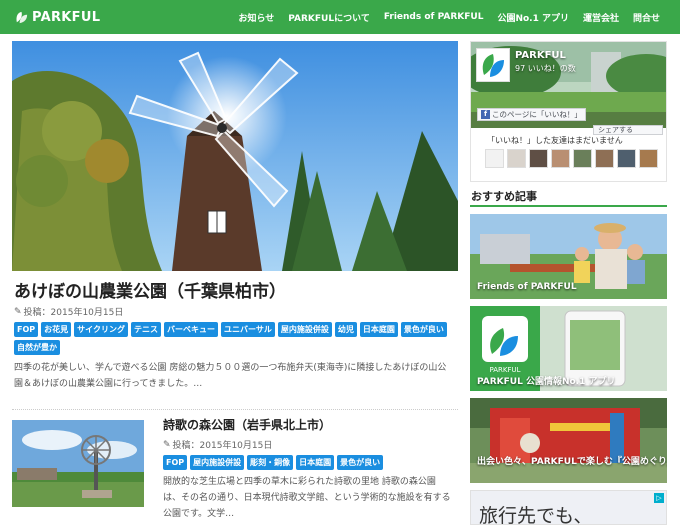 The image size is (680, 525). I want to click on post-tags: FOP 屋内施設併設 彫刻・銅像 日本庭園 景色が良い, so click(310, 462).